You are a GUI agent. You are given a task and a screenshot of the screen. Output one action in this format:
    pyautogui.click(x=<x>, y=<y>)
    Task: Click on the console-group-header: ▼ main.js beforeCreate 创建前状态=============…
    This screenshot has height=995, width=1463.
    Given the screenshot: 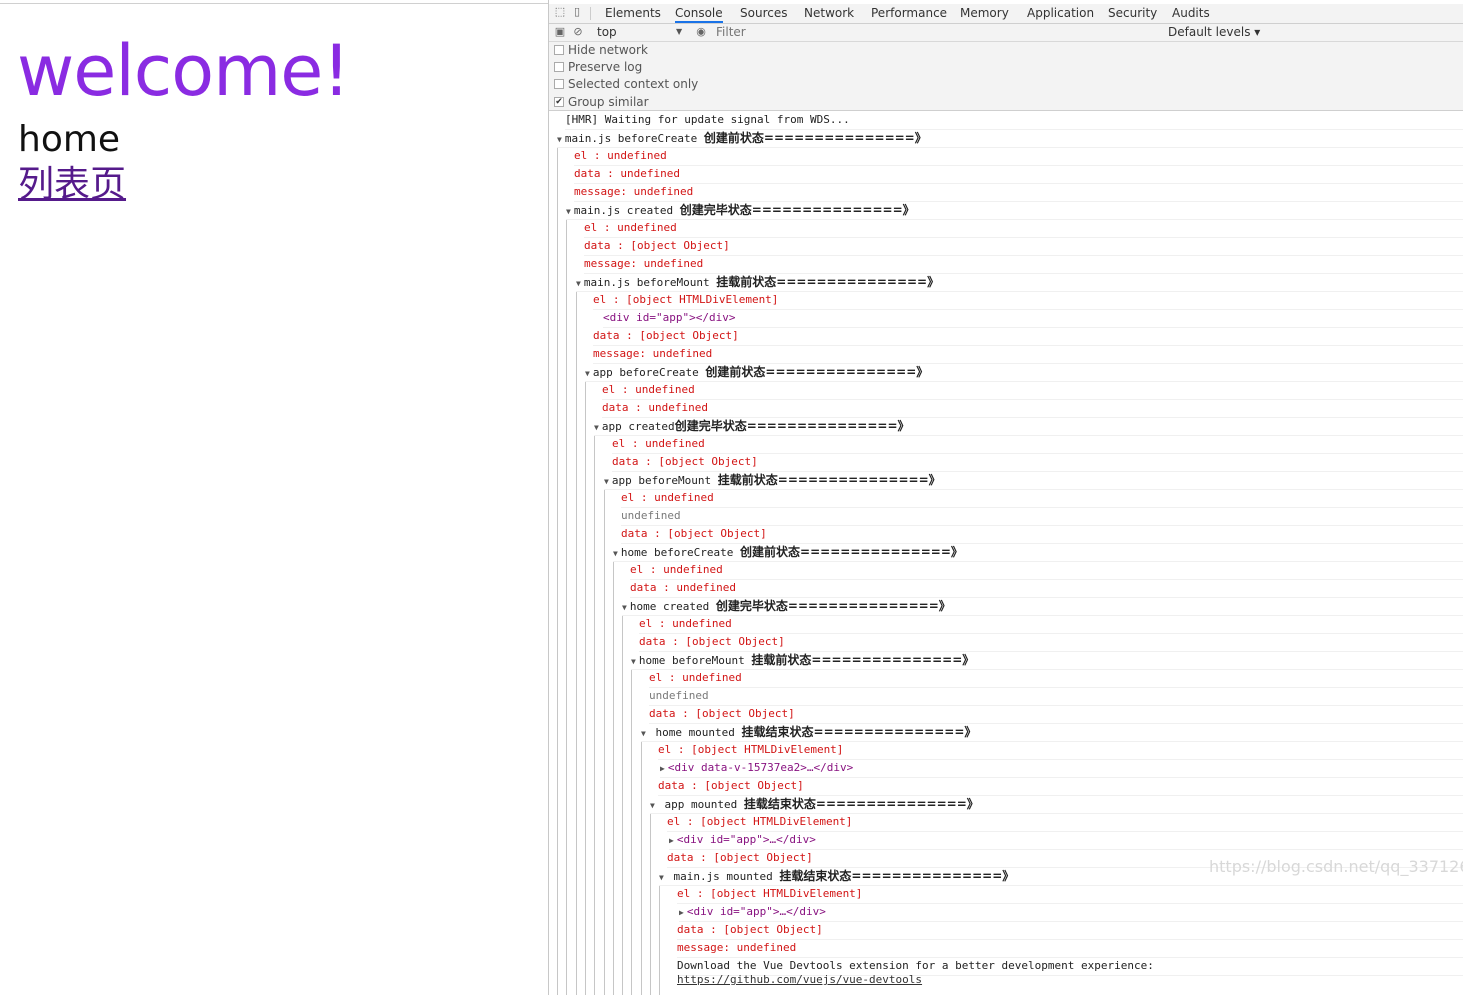 What is the action you would take?
    pyautogui.click(x=1010, y=138)
    